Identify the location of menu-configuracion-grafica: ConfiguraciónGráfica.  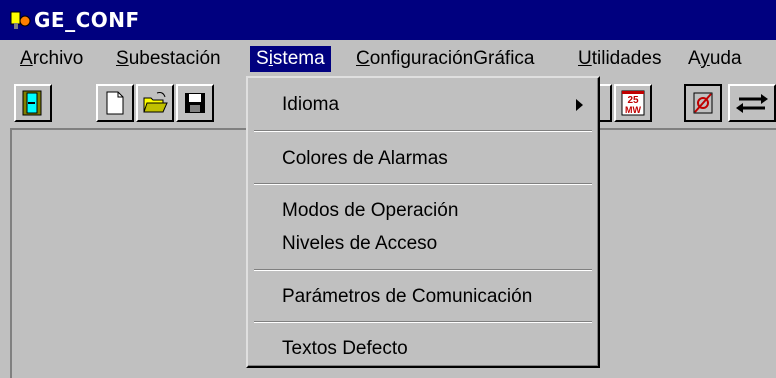
(445, 59).